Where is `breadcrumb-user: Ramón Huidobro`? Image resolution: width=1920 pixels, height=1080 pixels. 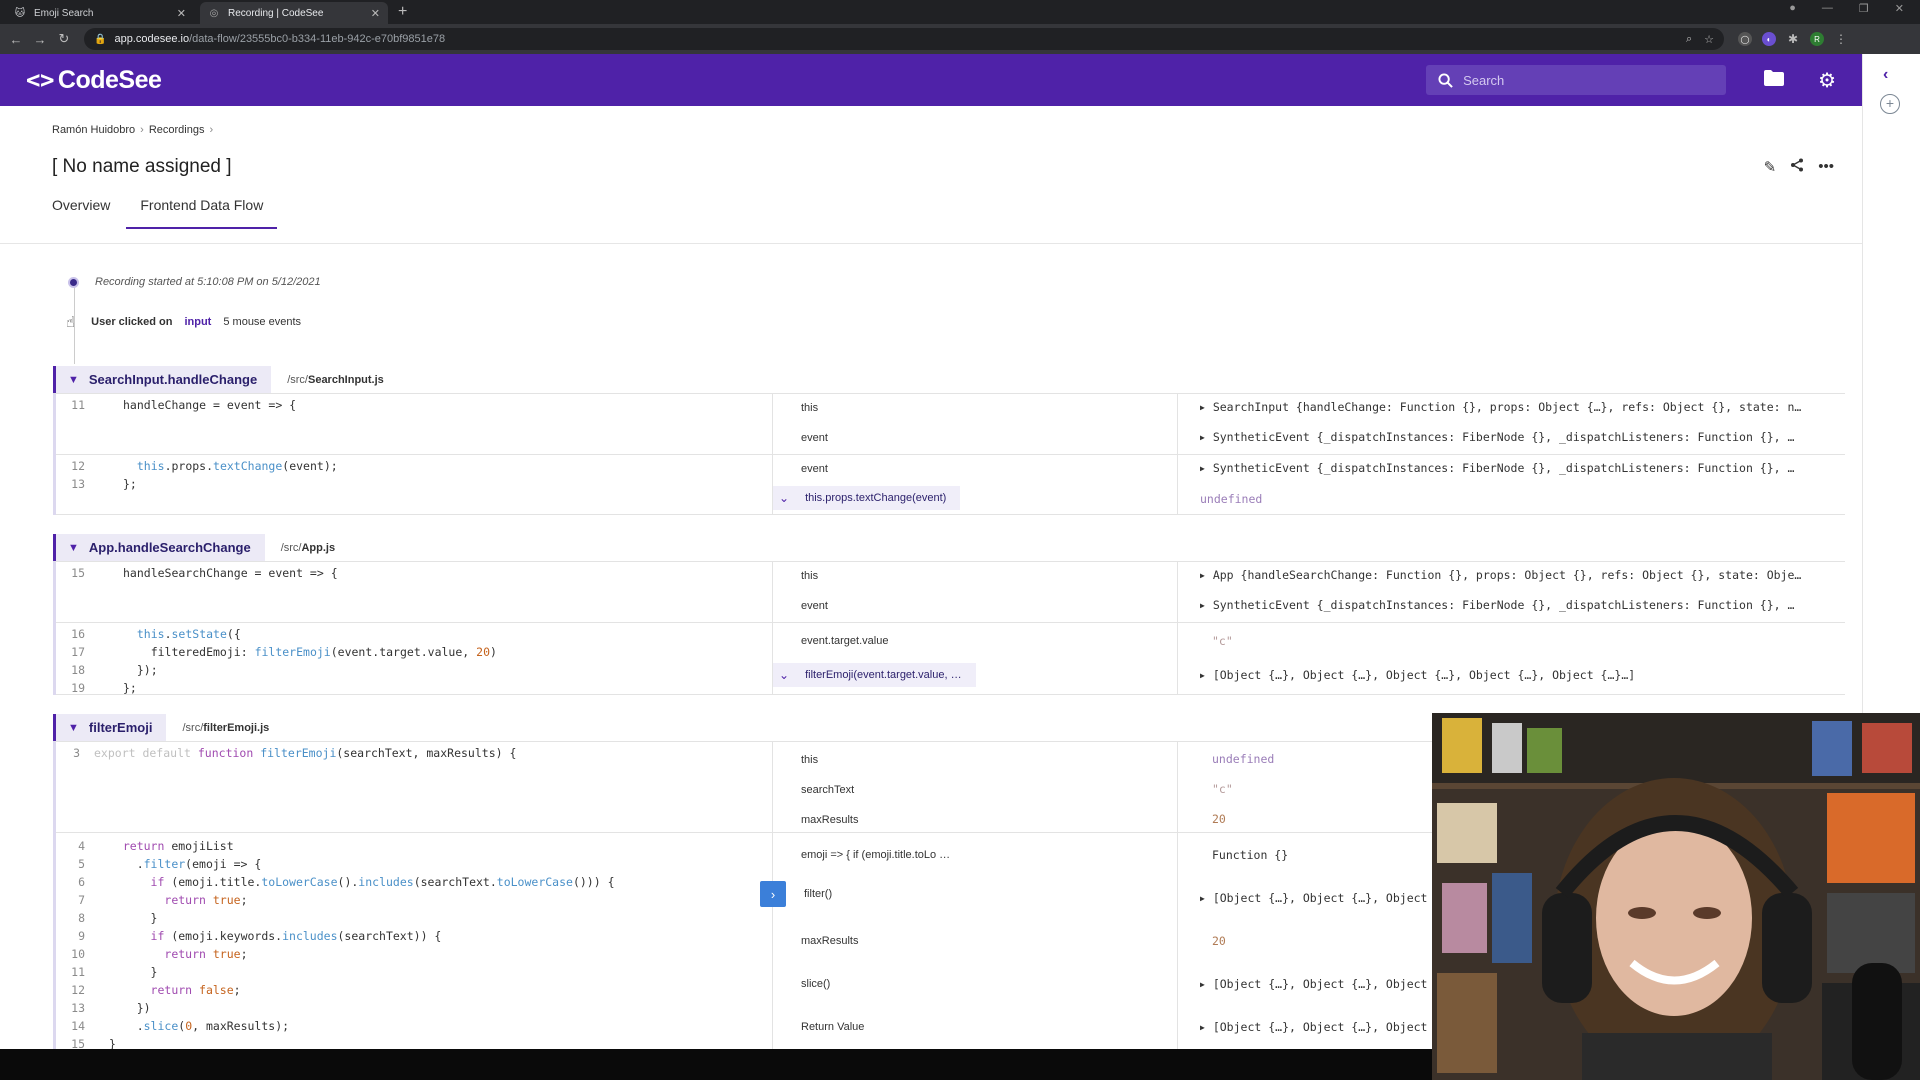 breadcrumb-user: Ramón Huidobro is located at coordinates (93, 130).